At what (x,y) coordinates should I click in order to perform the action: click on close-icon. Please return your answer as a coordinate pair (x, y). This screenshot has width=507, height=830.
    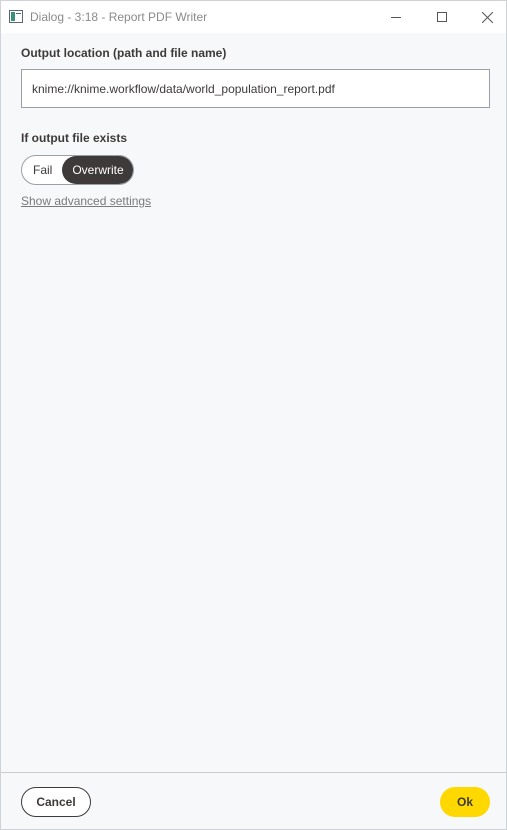
    Looking at the image, I should click on (487, 17).